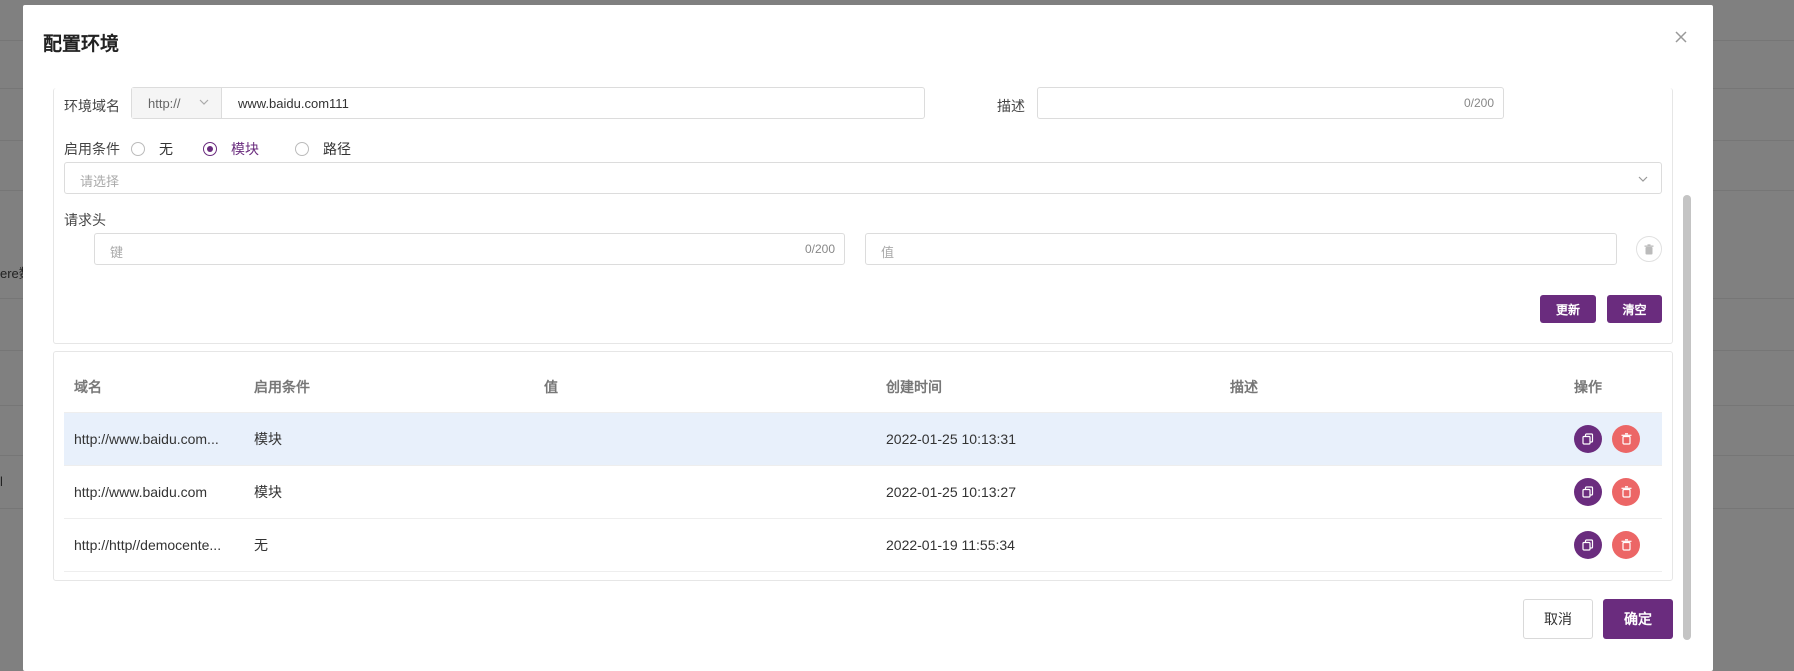  I want to click on description-input: 0/200, so click(1270, 103).